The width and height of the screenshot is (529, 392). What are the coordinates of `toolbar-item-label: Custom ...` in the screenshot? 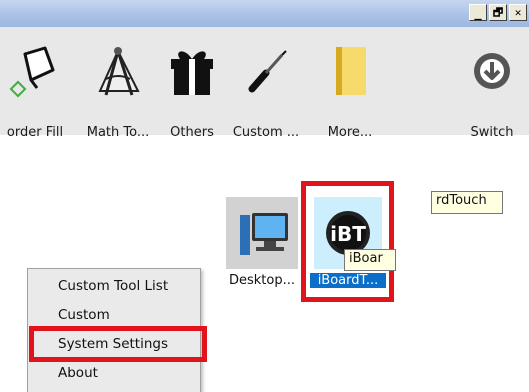 It's located at (266, 132).